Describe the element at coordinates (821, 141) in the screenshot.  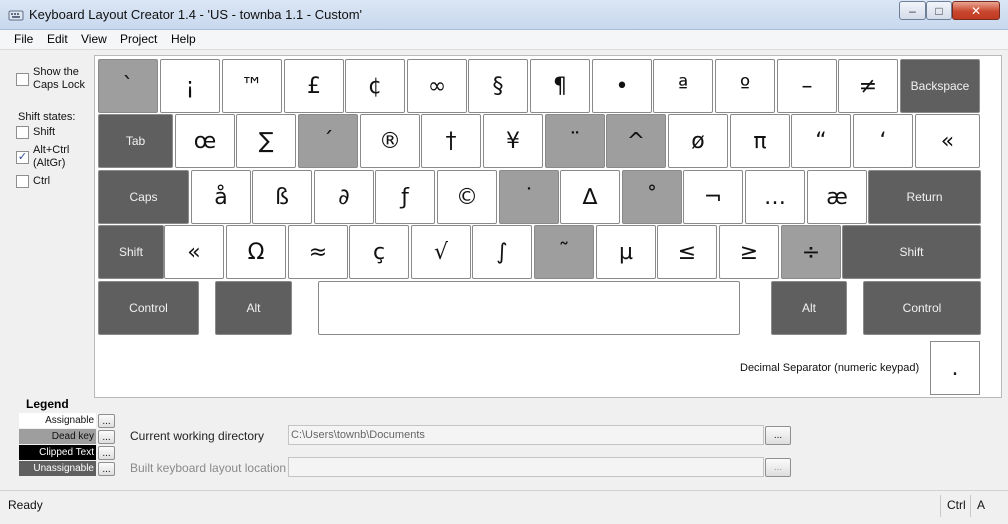
I see `key-r1-c11: “` at that location.